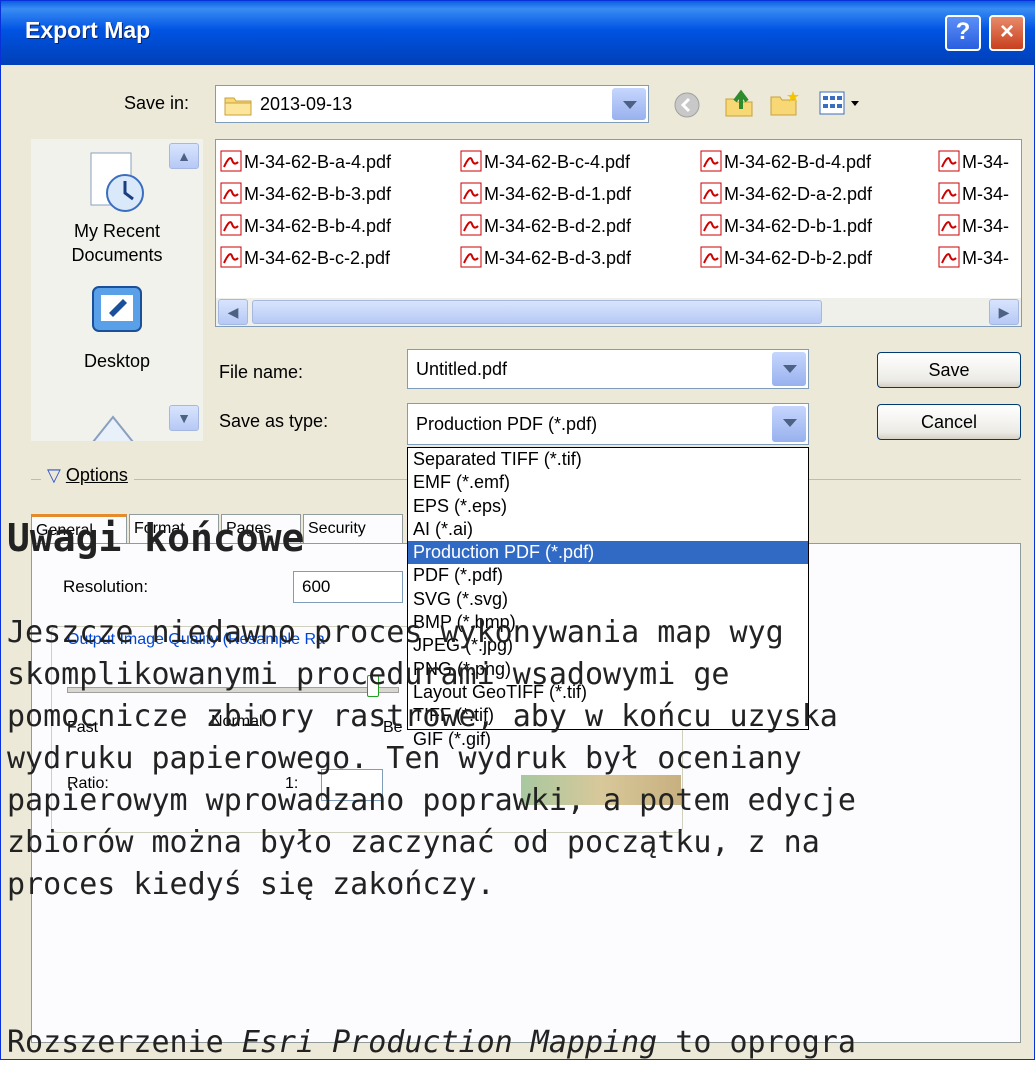 The width and height of the screenshot is (1035, 1068). I want to click on file-item: M-34-62-B-d-4.pdf, so click(785, 161).